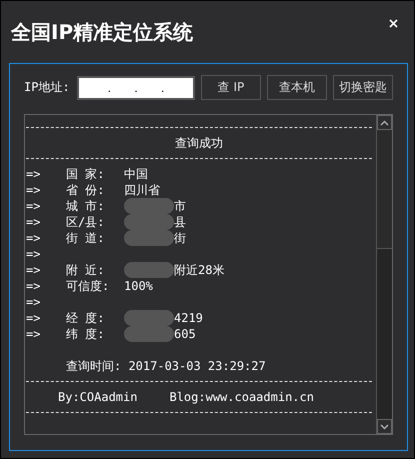 The width and height of the screenshot is (415, 459). I want to click on switch-key-button: 切换密匙, so click(363, 87).